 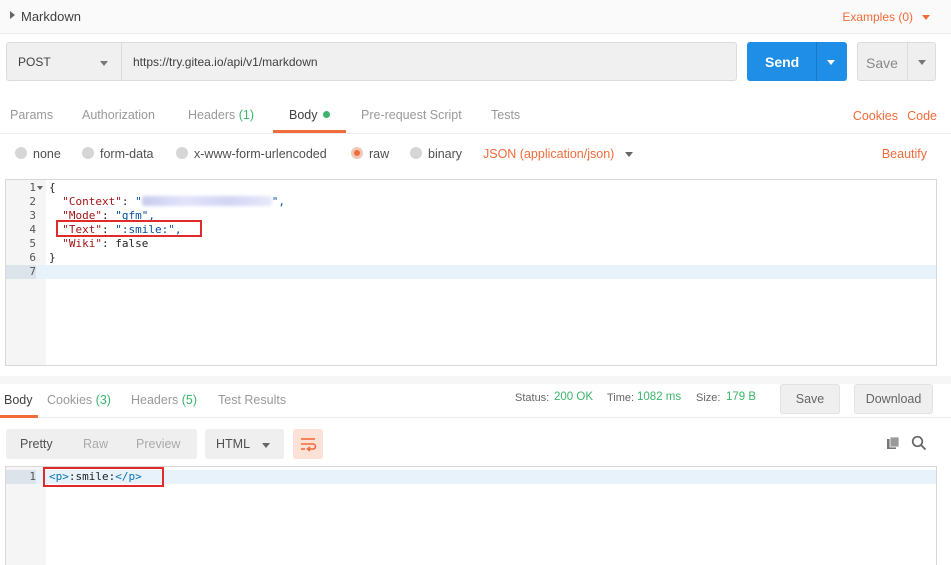 I want to click on response-tab-cookies: Cookies (3), so click(x=79, y=400).